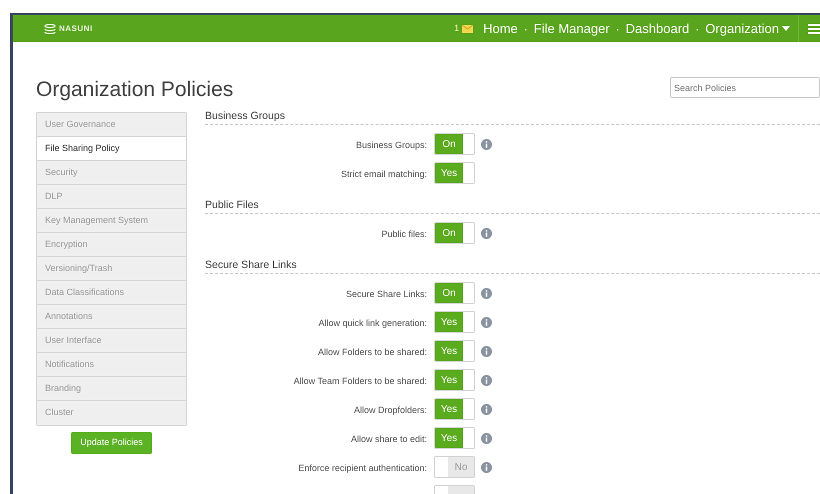 The width and height of the screenshot is (820, 494). What do you see at coordinates (572, 28) in the screenshot?
I see `nav-link: File Manager` at bounding box center [572, 28].